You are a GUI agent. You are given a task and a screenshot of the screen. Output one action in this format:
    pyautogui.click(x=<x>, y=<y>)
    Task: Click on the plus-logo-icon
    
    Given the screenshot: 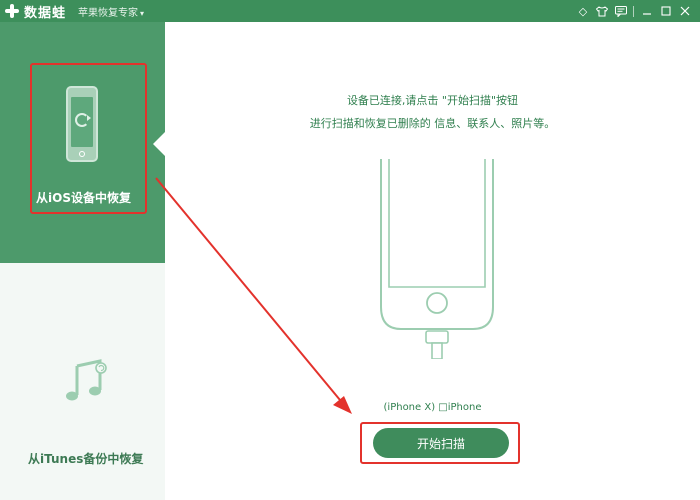 What is the action you would take?
    pyautogui.click(x=12, y=11)
    